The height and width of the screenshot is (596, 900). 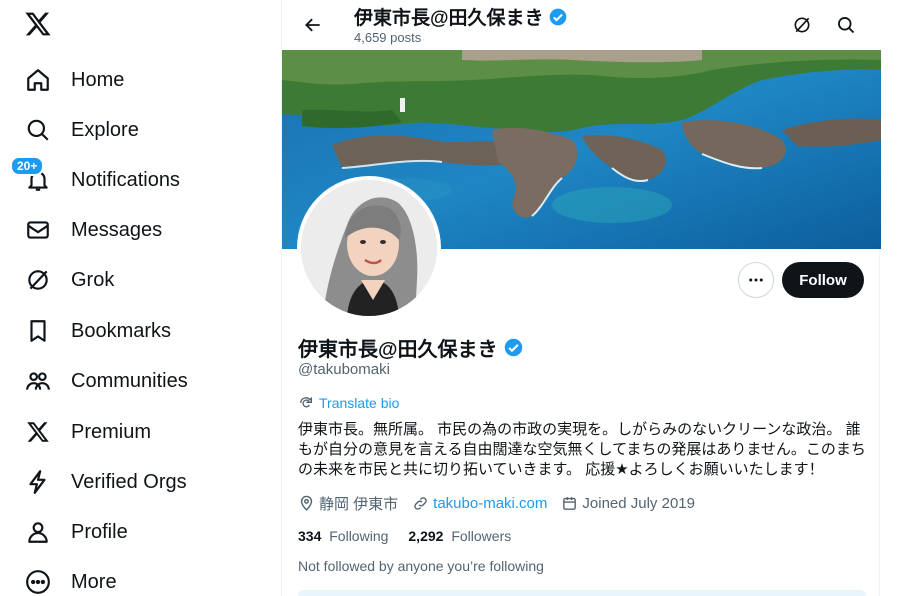 I want to click on sidebar-item-label: Home, so click(x=98, y=79).